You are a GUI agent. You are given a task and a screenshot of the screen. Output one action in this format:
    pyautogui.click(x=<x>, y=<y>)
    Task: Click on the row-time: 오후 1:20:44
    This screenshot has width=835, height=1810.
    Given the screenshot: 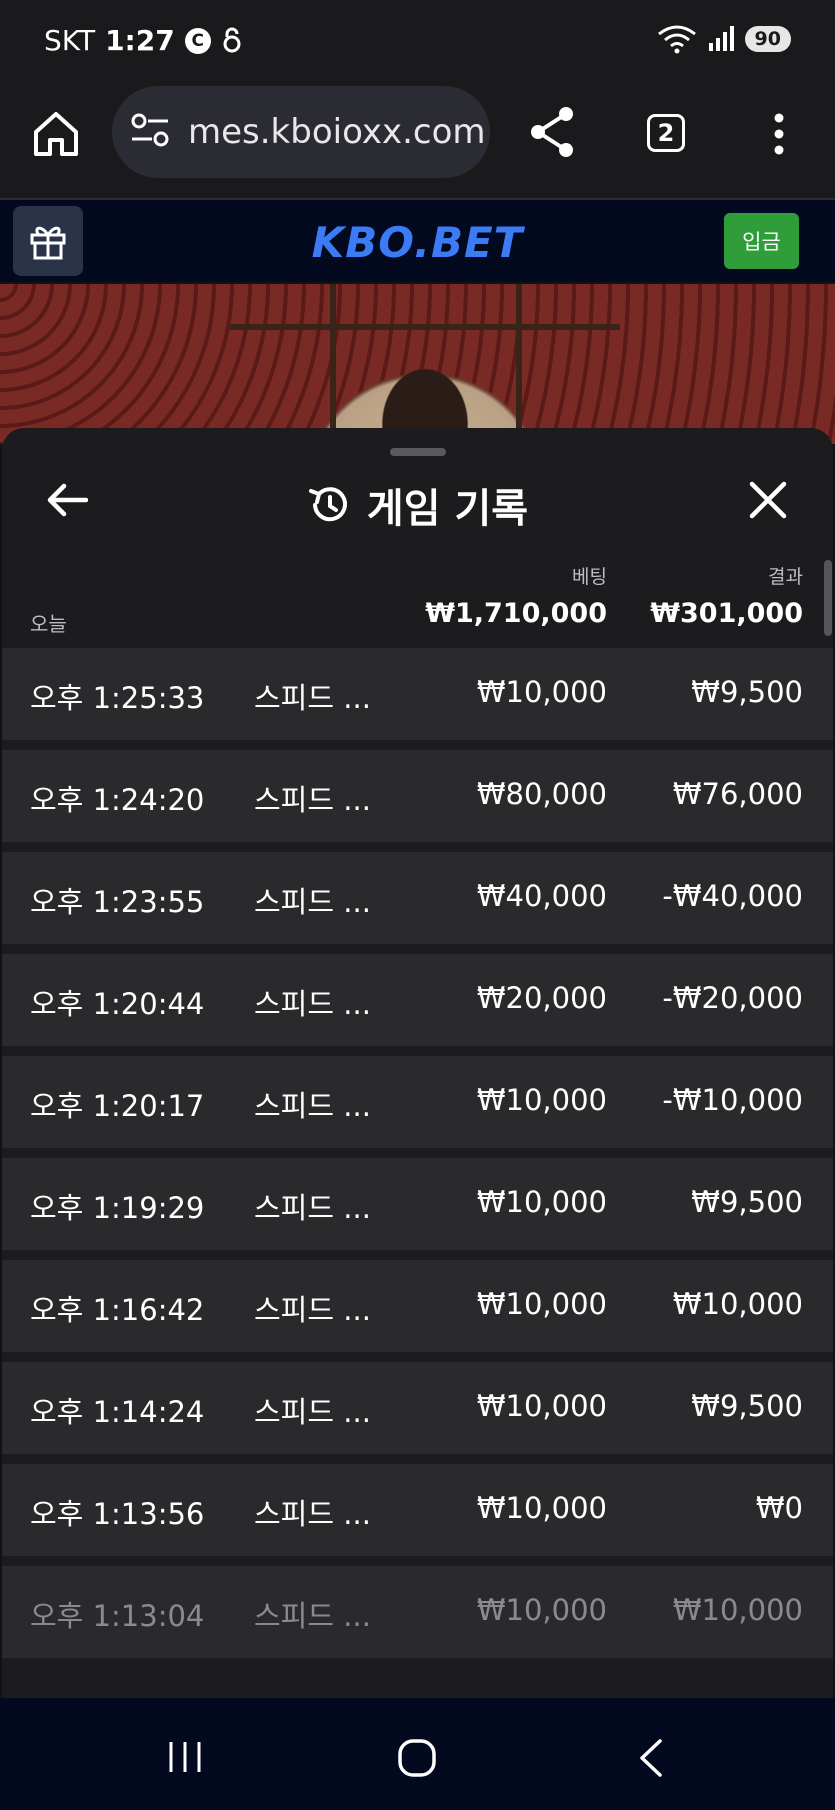 What is the action you would take?
    pyautogui.click(x=117, y=1004)
    